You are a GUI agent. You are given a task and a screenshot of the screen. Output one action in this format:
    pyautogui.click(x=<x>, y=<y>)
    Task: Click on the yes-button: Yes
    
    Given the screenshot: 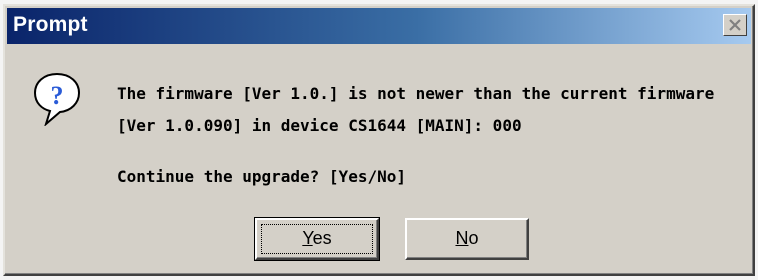 What is the action you would take?
    pyautogui.click(x=317, y=239)
    